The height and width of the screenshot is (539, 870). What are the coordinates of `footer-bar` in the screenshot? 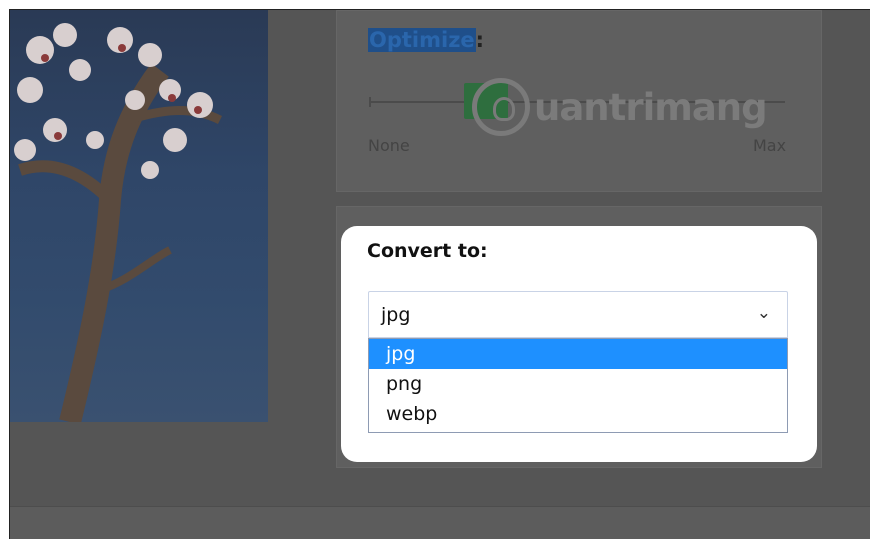 It's located at (440, 522).